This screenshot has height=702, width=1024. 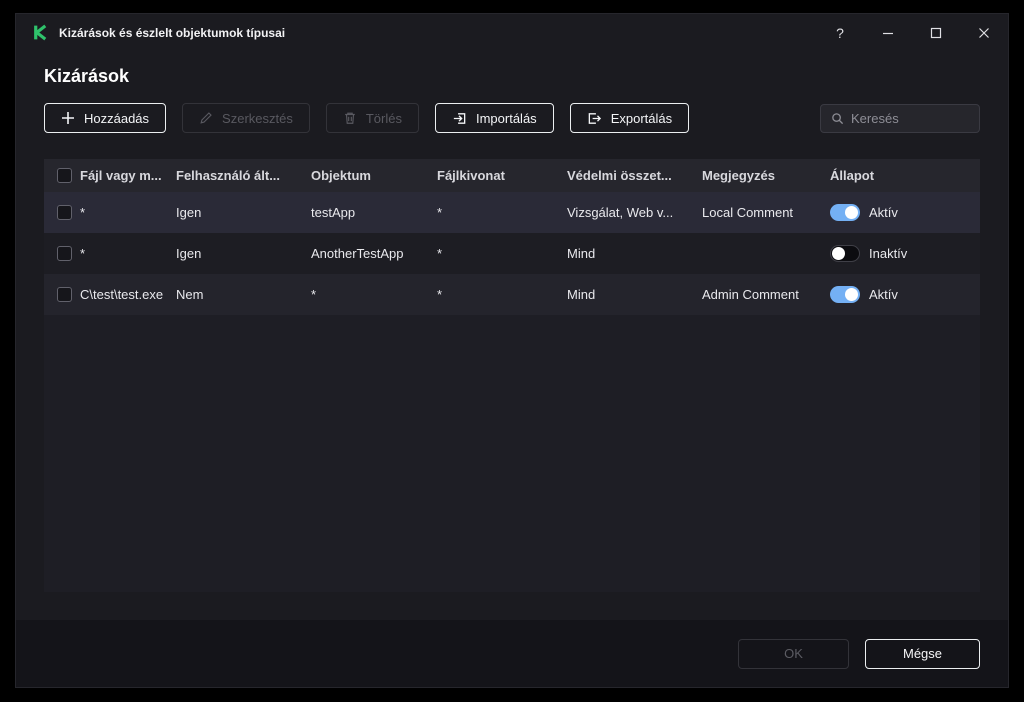 I want to click on cell-comment: Local Comment, so click(x=748, y=212).